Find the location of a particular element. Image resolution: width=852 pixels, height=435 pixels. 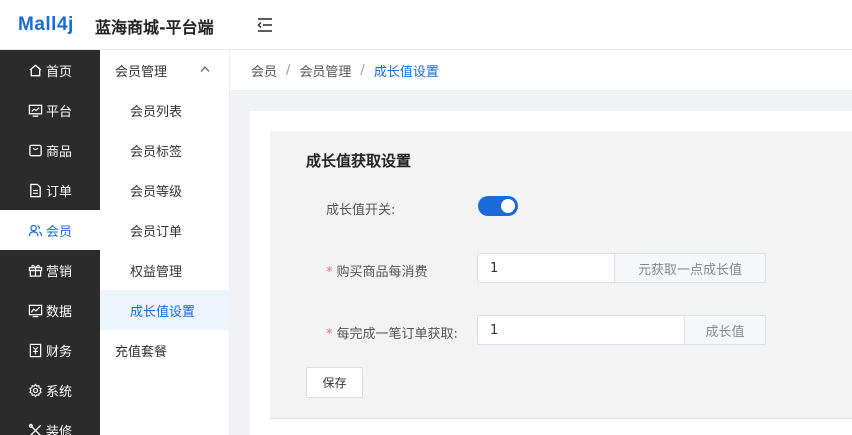

nav-item-label: 数据 is located at coordinates (59, 312).